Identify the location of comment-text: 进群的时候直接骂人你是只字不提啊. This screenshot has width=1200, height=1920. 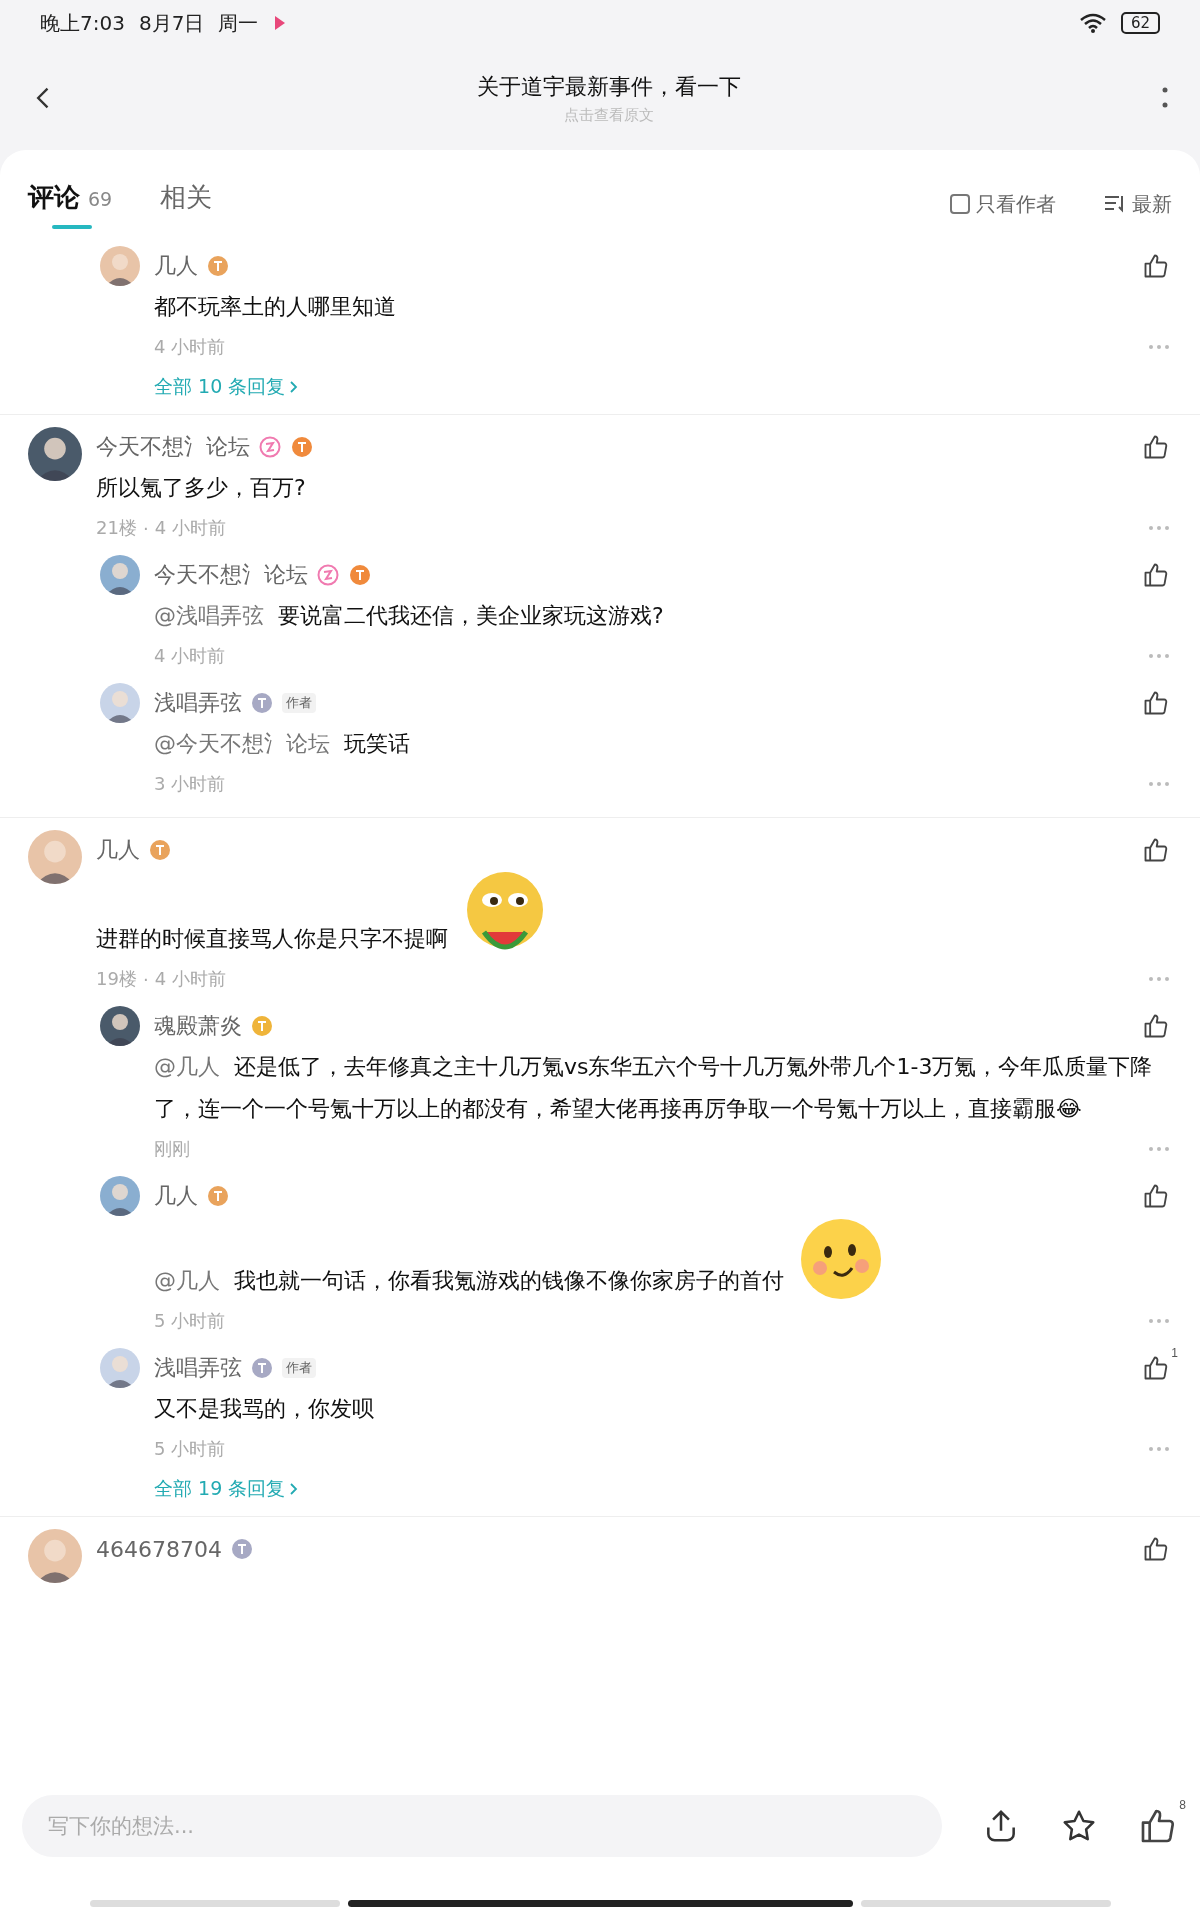
(272, 939).